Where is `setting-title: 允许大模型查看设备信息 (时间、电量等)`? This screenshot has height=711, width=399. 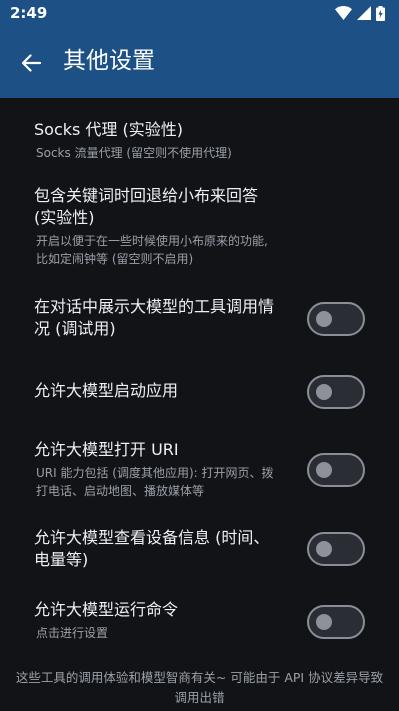 setting-title: 允许大模型查看设备信息 (时间、电量等) is located at coordinates (152, 548).